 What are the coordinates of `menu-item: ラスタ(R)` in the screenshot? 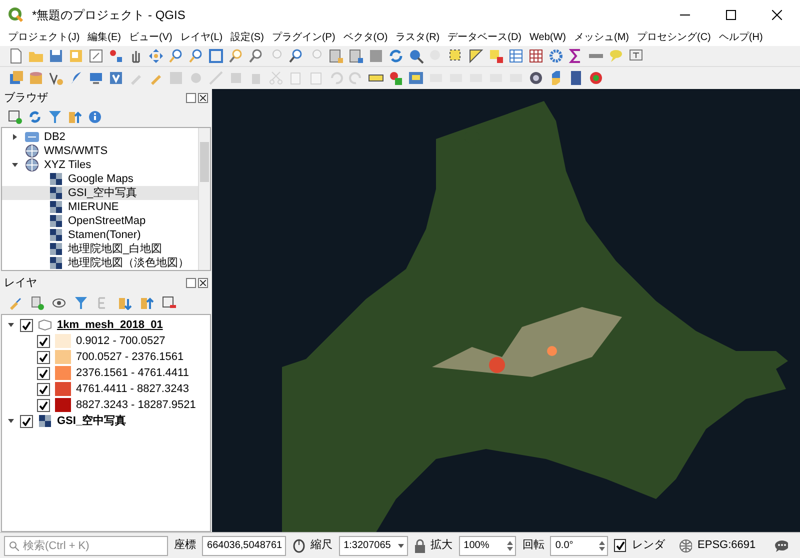 It's located at (418, 38).